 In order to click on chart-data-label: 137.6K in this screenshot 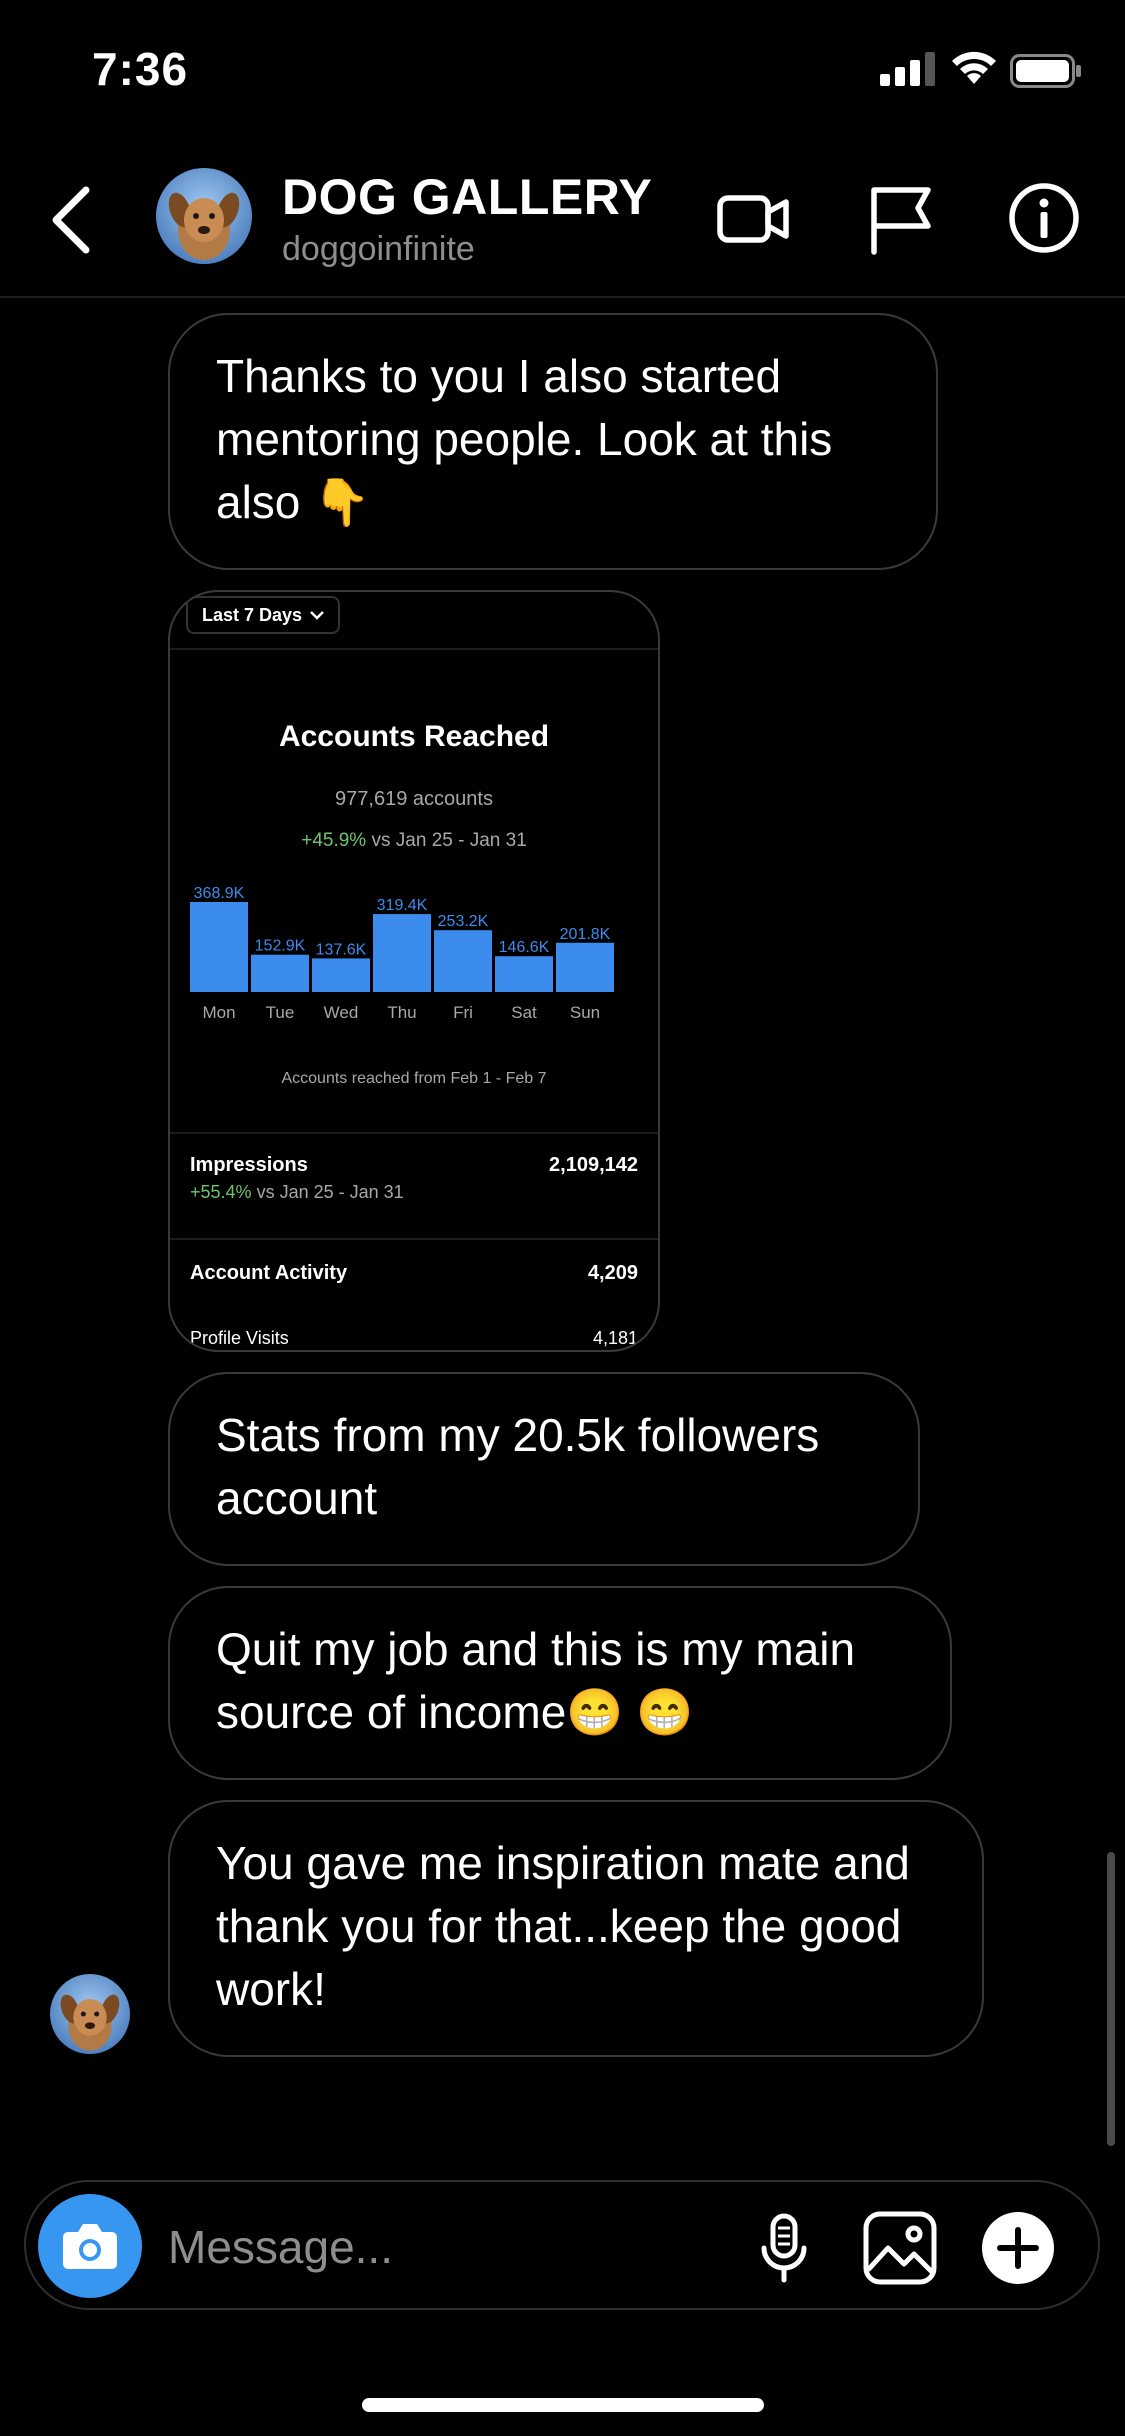, I will do `click(341, 949)`.